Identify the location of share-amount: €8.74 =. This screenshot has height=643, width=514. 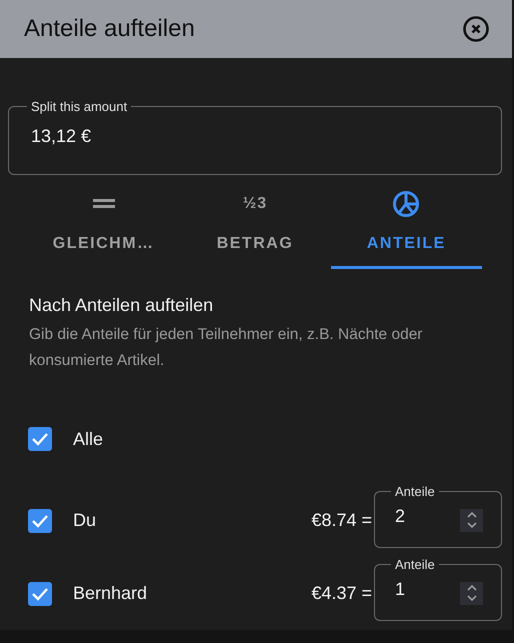
(341, 520).